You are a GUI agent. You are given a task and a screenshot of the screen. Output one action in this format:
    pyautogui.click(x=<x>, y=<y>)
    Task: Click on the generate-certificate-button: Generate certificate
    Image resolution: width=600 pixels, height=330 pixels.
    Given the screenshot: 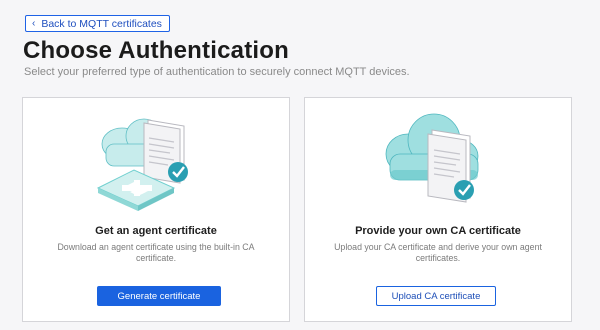 What is the action you would take?
    pyautogui.click(x=159, y=296)
    